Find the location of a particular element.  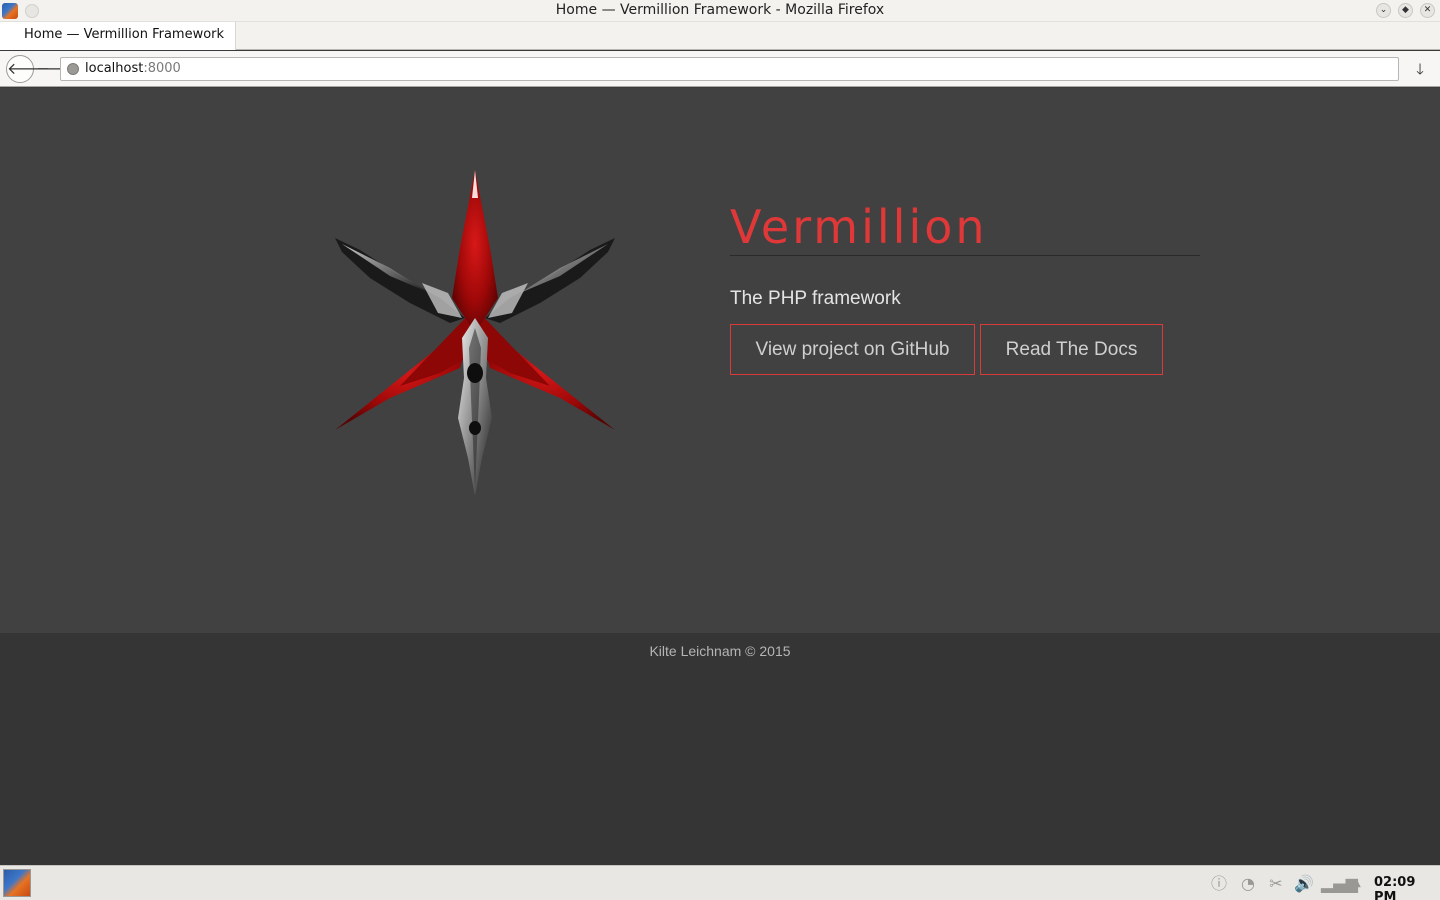

url-text: localhost:8000 is located at coordinates (133, 68).